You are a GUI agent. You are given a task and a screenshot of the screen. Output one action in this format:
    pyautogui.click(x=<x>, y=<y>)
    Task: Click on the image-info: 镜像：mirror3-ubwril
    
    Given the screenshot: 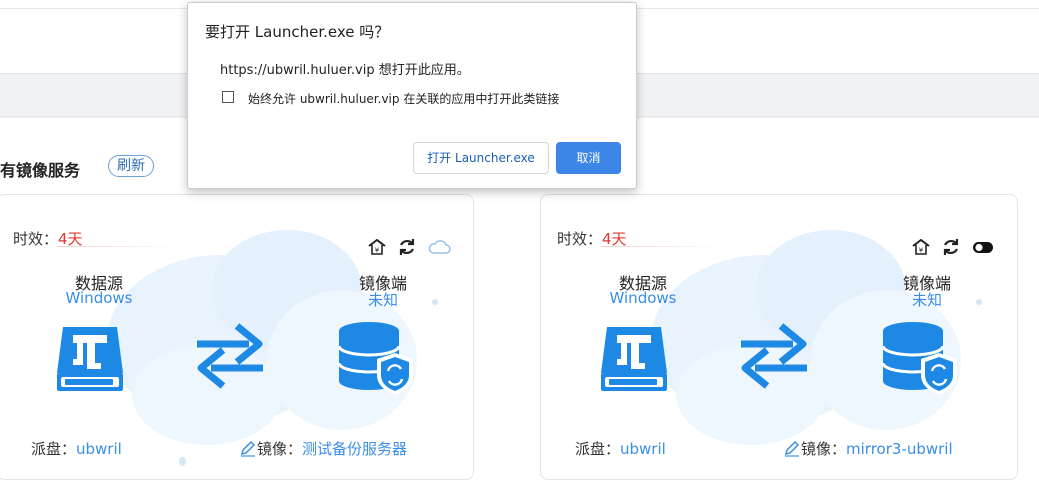 What is the action you would take?
    pyautogui.click(x=868, y=449)
    